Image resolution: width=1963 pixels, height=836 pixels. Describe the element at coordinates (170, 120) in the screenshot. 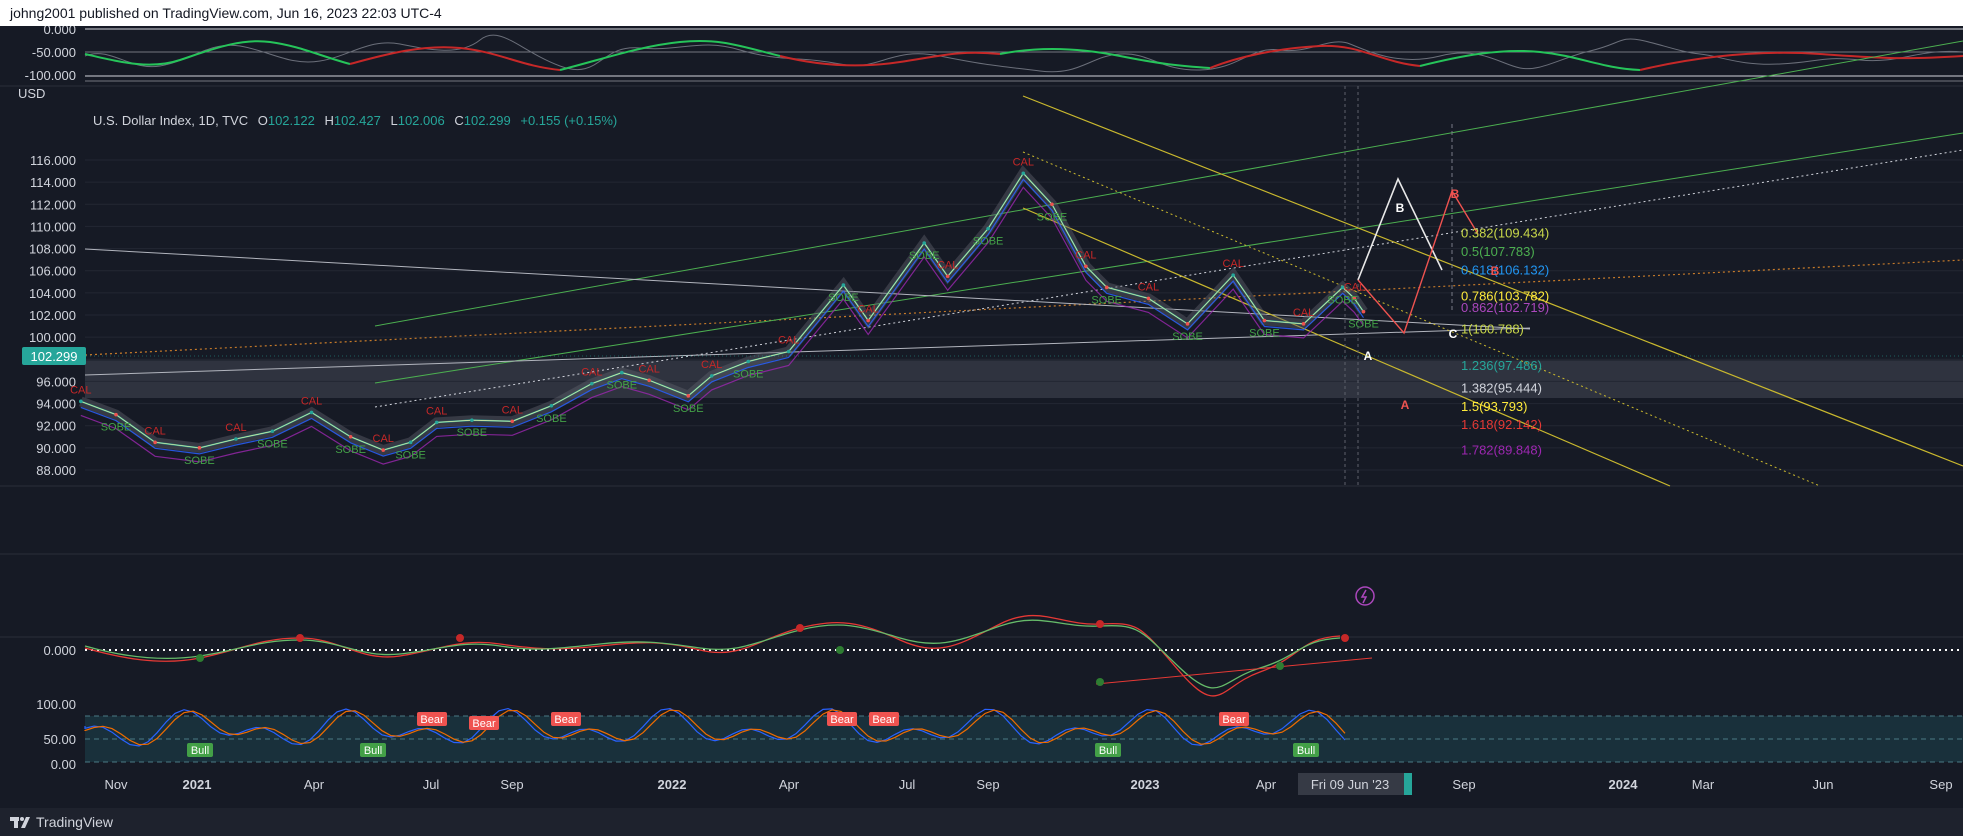

I see `legend-symbol: U.S. Dollar Index, 1D, TVC` at that location.